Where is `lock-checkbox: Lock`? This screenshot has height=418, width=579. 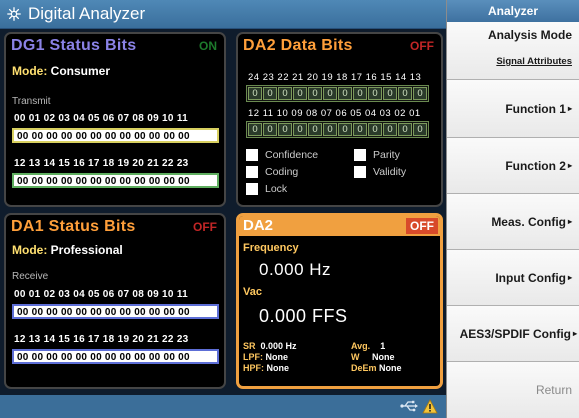
lock-checkbox: Lock is located at coordinates (266, 189).